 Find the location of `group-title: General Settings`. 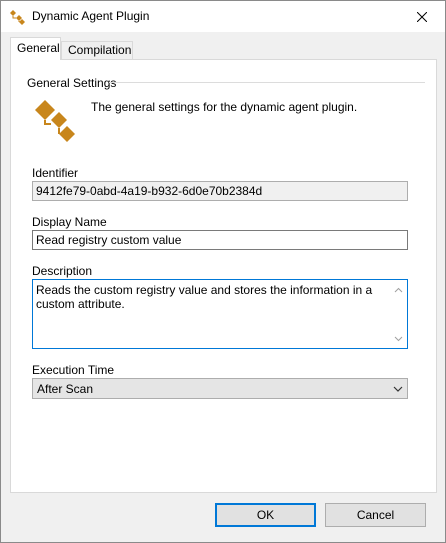

group-title: General Settings is located at coordinates (73, 83).